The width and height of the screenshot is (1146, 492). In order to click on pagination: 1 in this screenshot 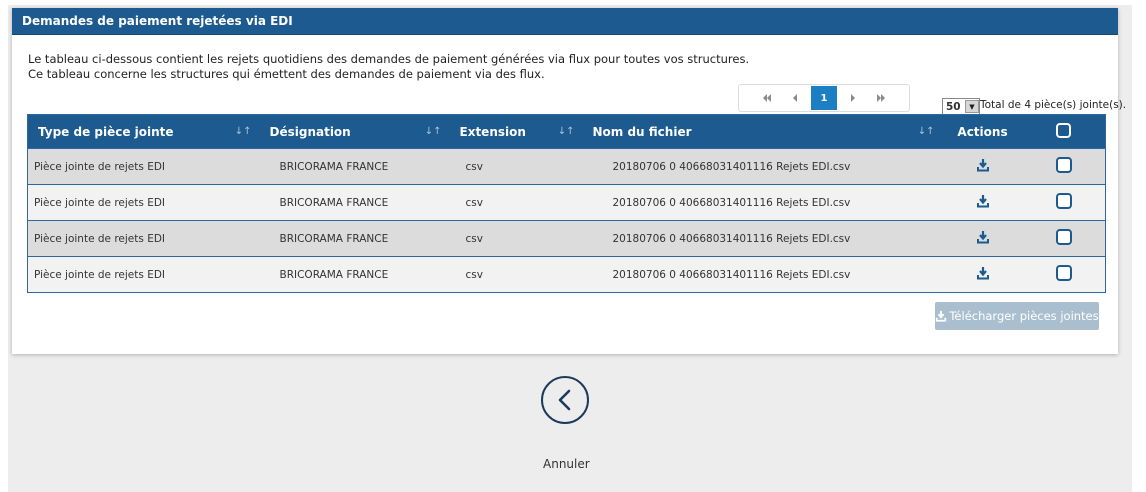, I will do `click(824, 98)`.